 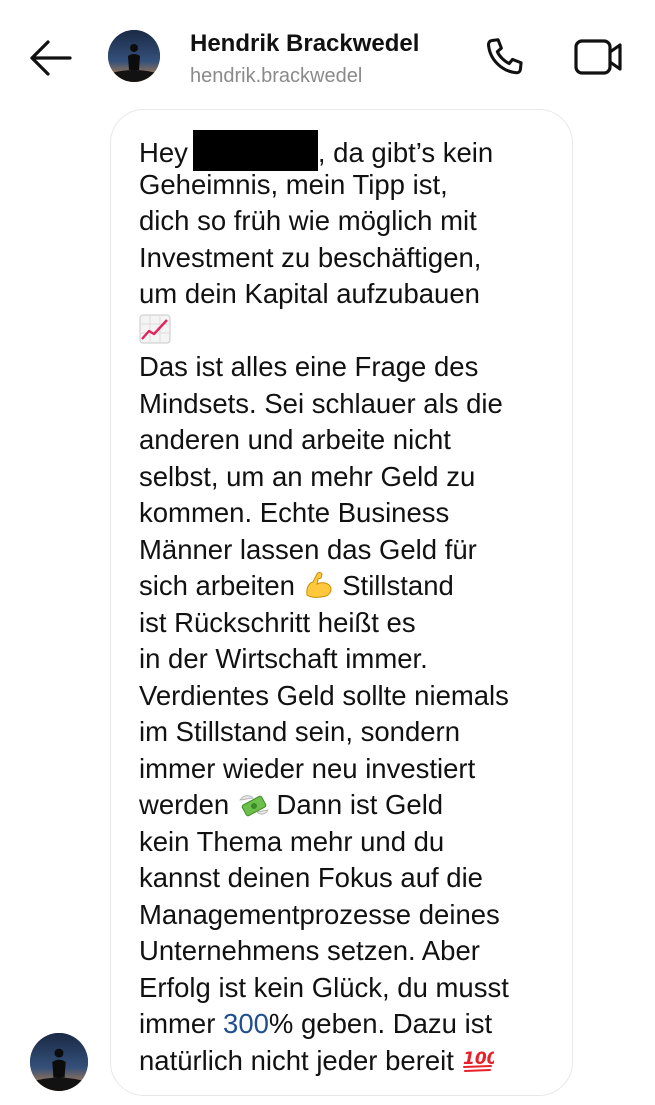 What do you see at coordinates (319, 584) in the screenshot?
I see `flexed-biceps-emoji` at bounding box center [319, 584].